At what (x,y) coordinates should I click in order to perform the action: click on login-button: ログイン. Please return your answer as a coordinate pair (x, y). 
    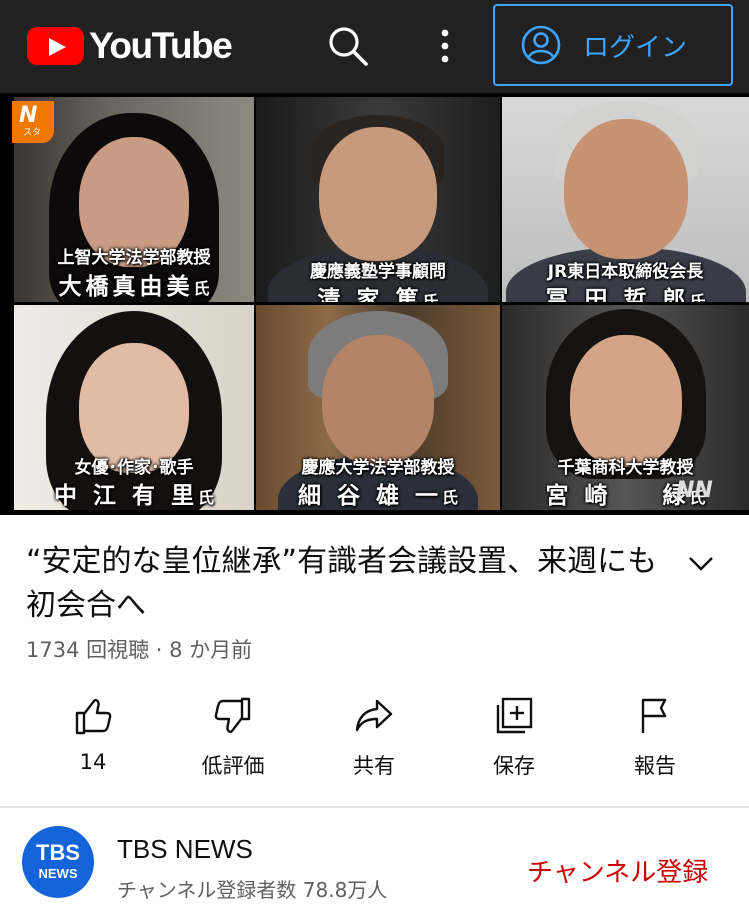
    Looking at the image, I should click on (613, 45).